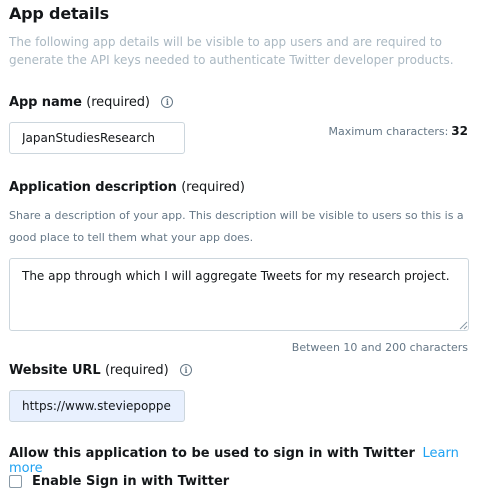 The width and height of the screenshot is (482, 493). What do you see at coordinates (136, 370) in the screenshot?
I see `website-url-required: (required)` at bounding box center [136, 370].